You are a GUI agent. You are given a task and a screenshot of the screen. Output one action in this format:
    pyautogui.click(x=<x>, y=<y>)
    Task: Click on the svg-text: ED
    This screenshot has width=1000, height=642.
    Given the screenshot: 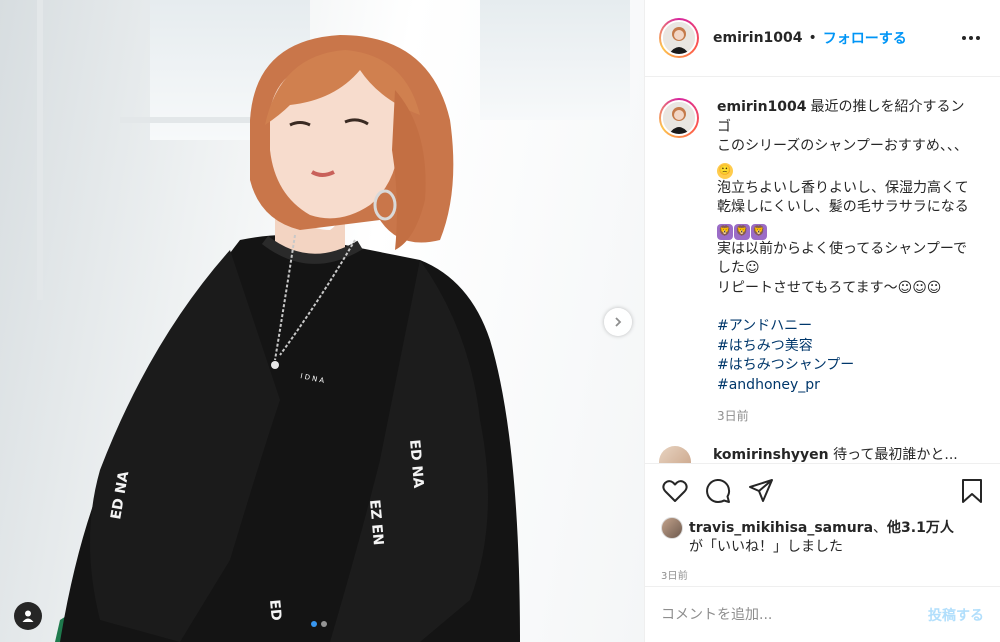 What is the action you would take?
    pyautogui.click(x=275, y=610)
    